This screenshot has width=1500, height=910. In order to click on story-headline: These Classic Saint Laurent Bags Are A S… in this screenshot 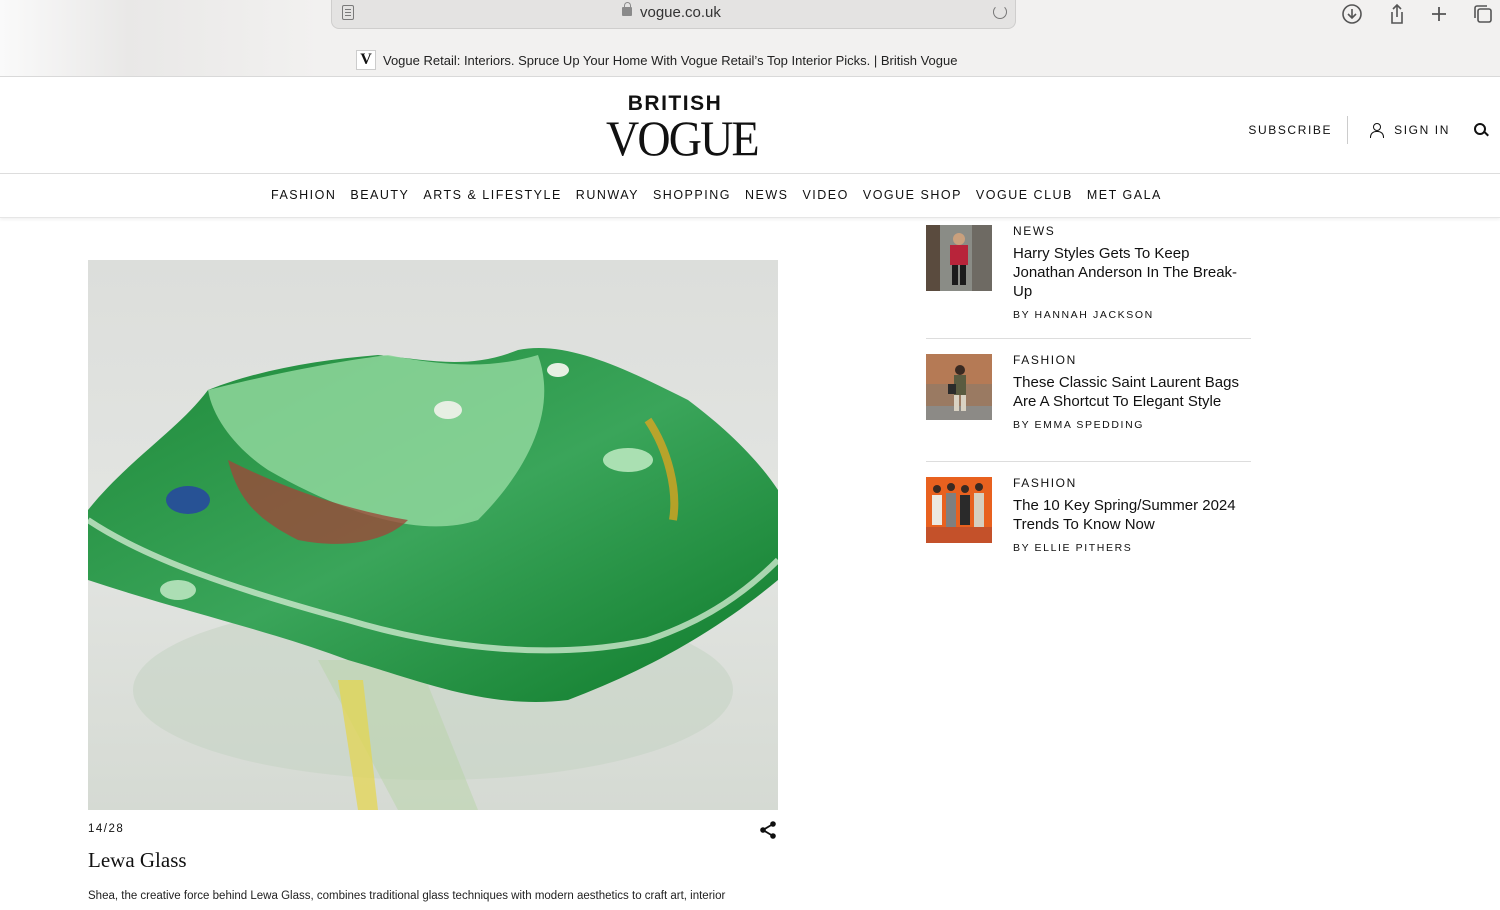, I will do `click(1132, 392)`.